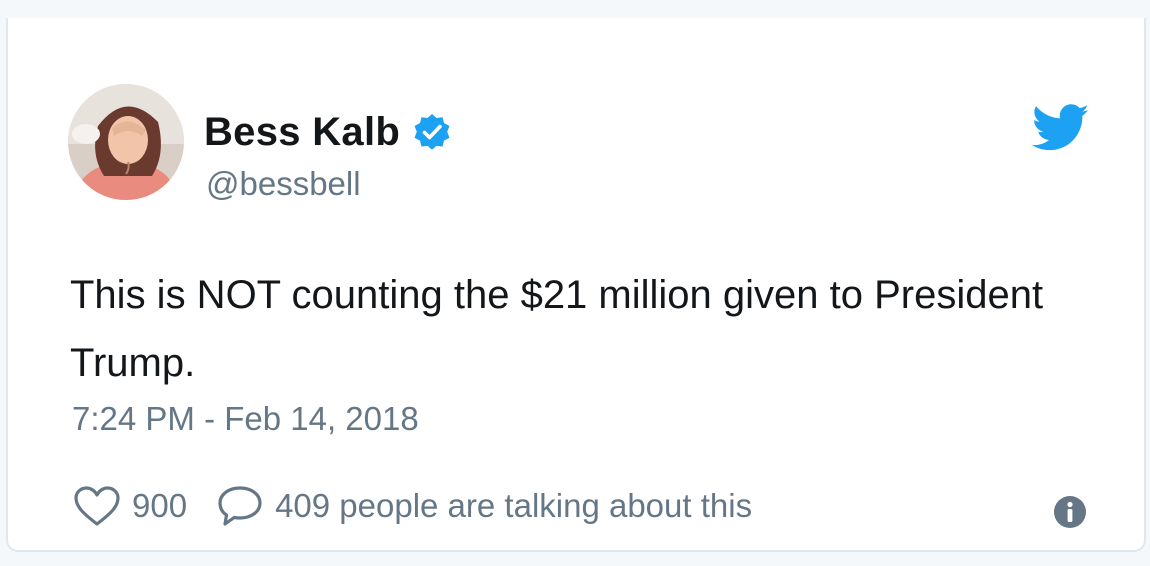 Image resolution: width=1150 pixels, height=566 pixels. What do you see at coordinates (513, 506) in the screenshot?
I see `talking-about-link: 409 people are talking about this` at bounding box center [513, 506].